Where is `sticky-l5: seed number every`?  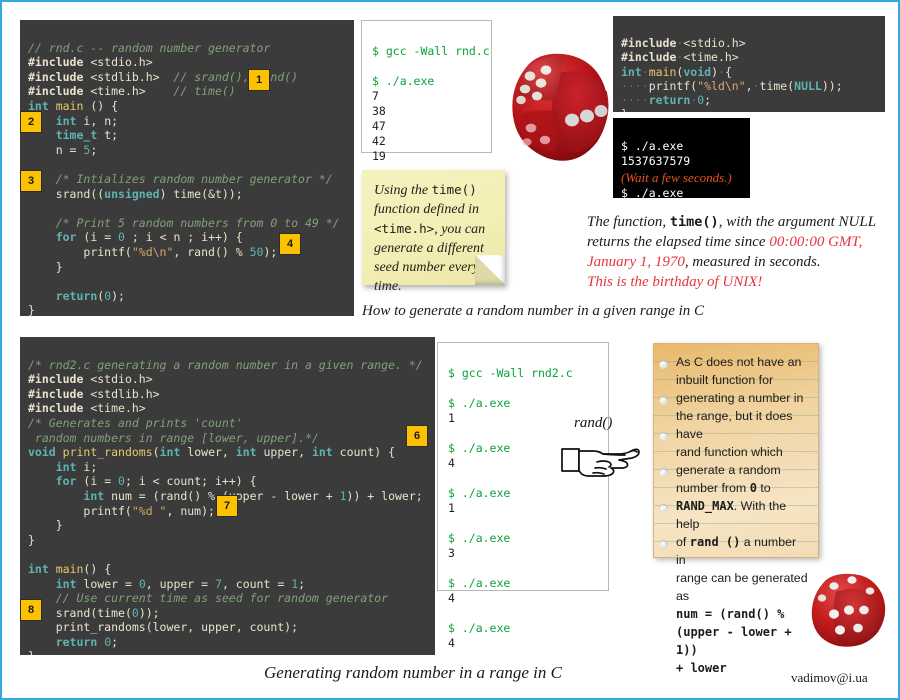 sticky-l5: seed number every is located at coordinates (426, 267).